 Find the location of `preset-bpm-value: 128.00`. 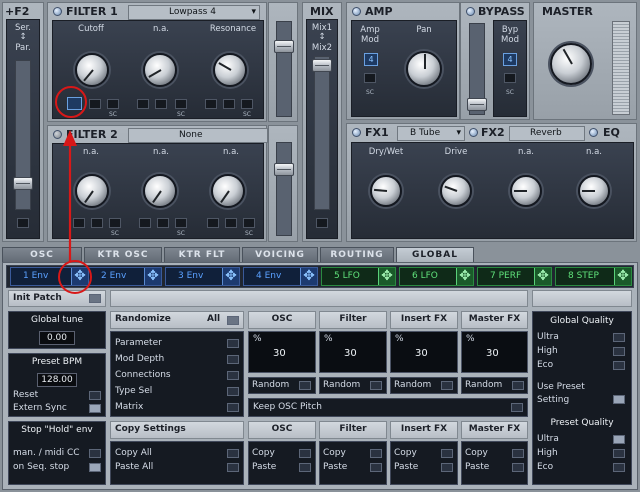

preset-bpm-value: 128.00 is located at coordinates (57, 380).